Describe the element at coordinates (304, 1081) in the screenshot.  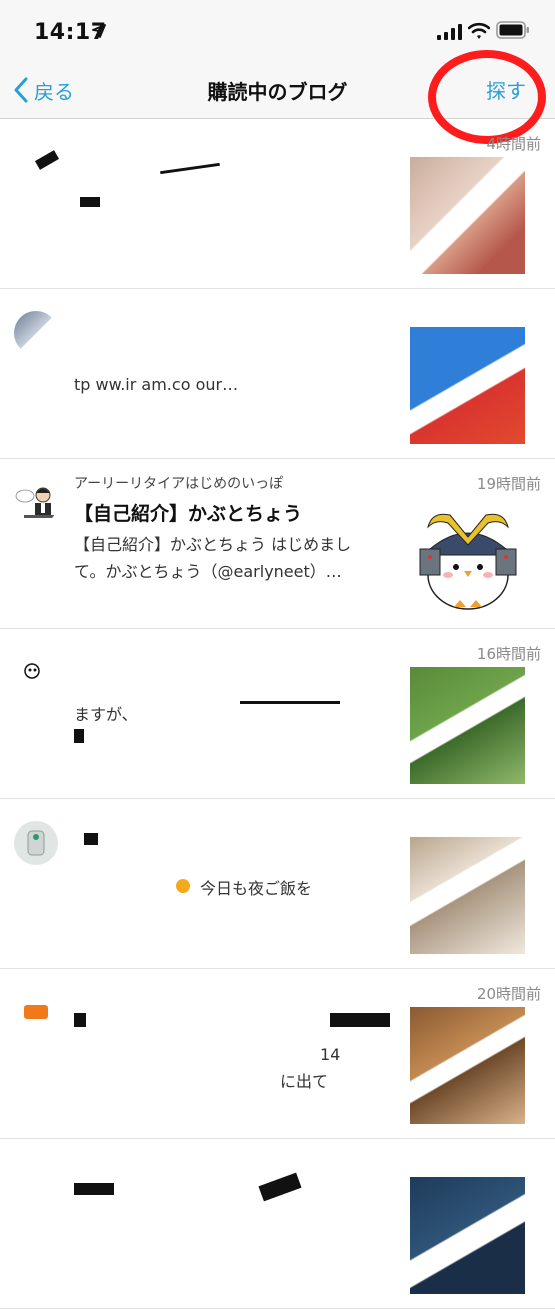
I see `excerpt-line: に出て` at that location.